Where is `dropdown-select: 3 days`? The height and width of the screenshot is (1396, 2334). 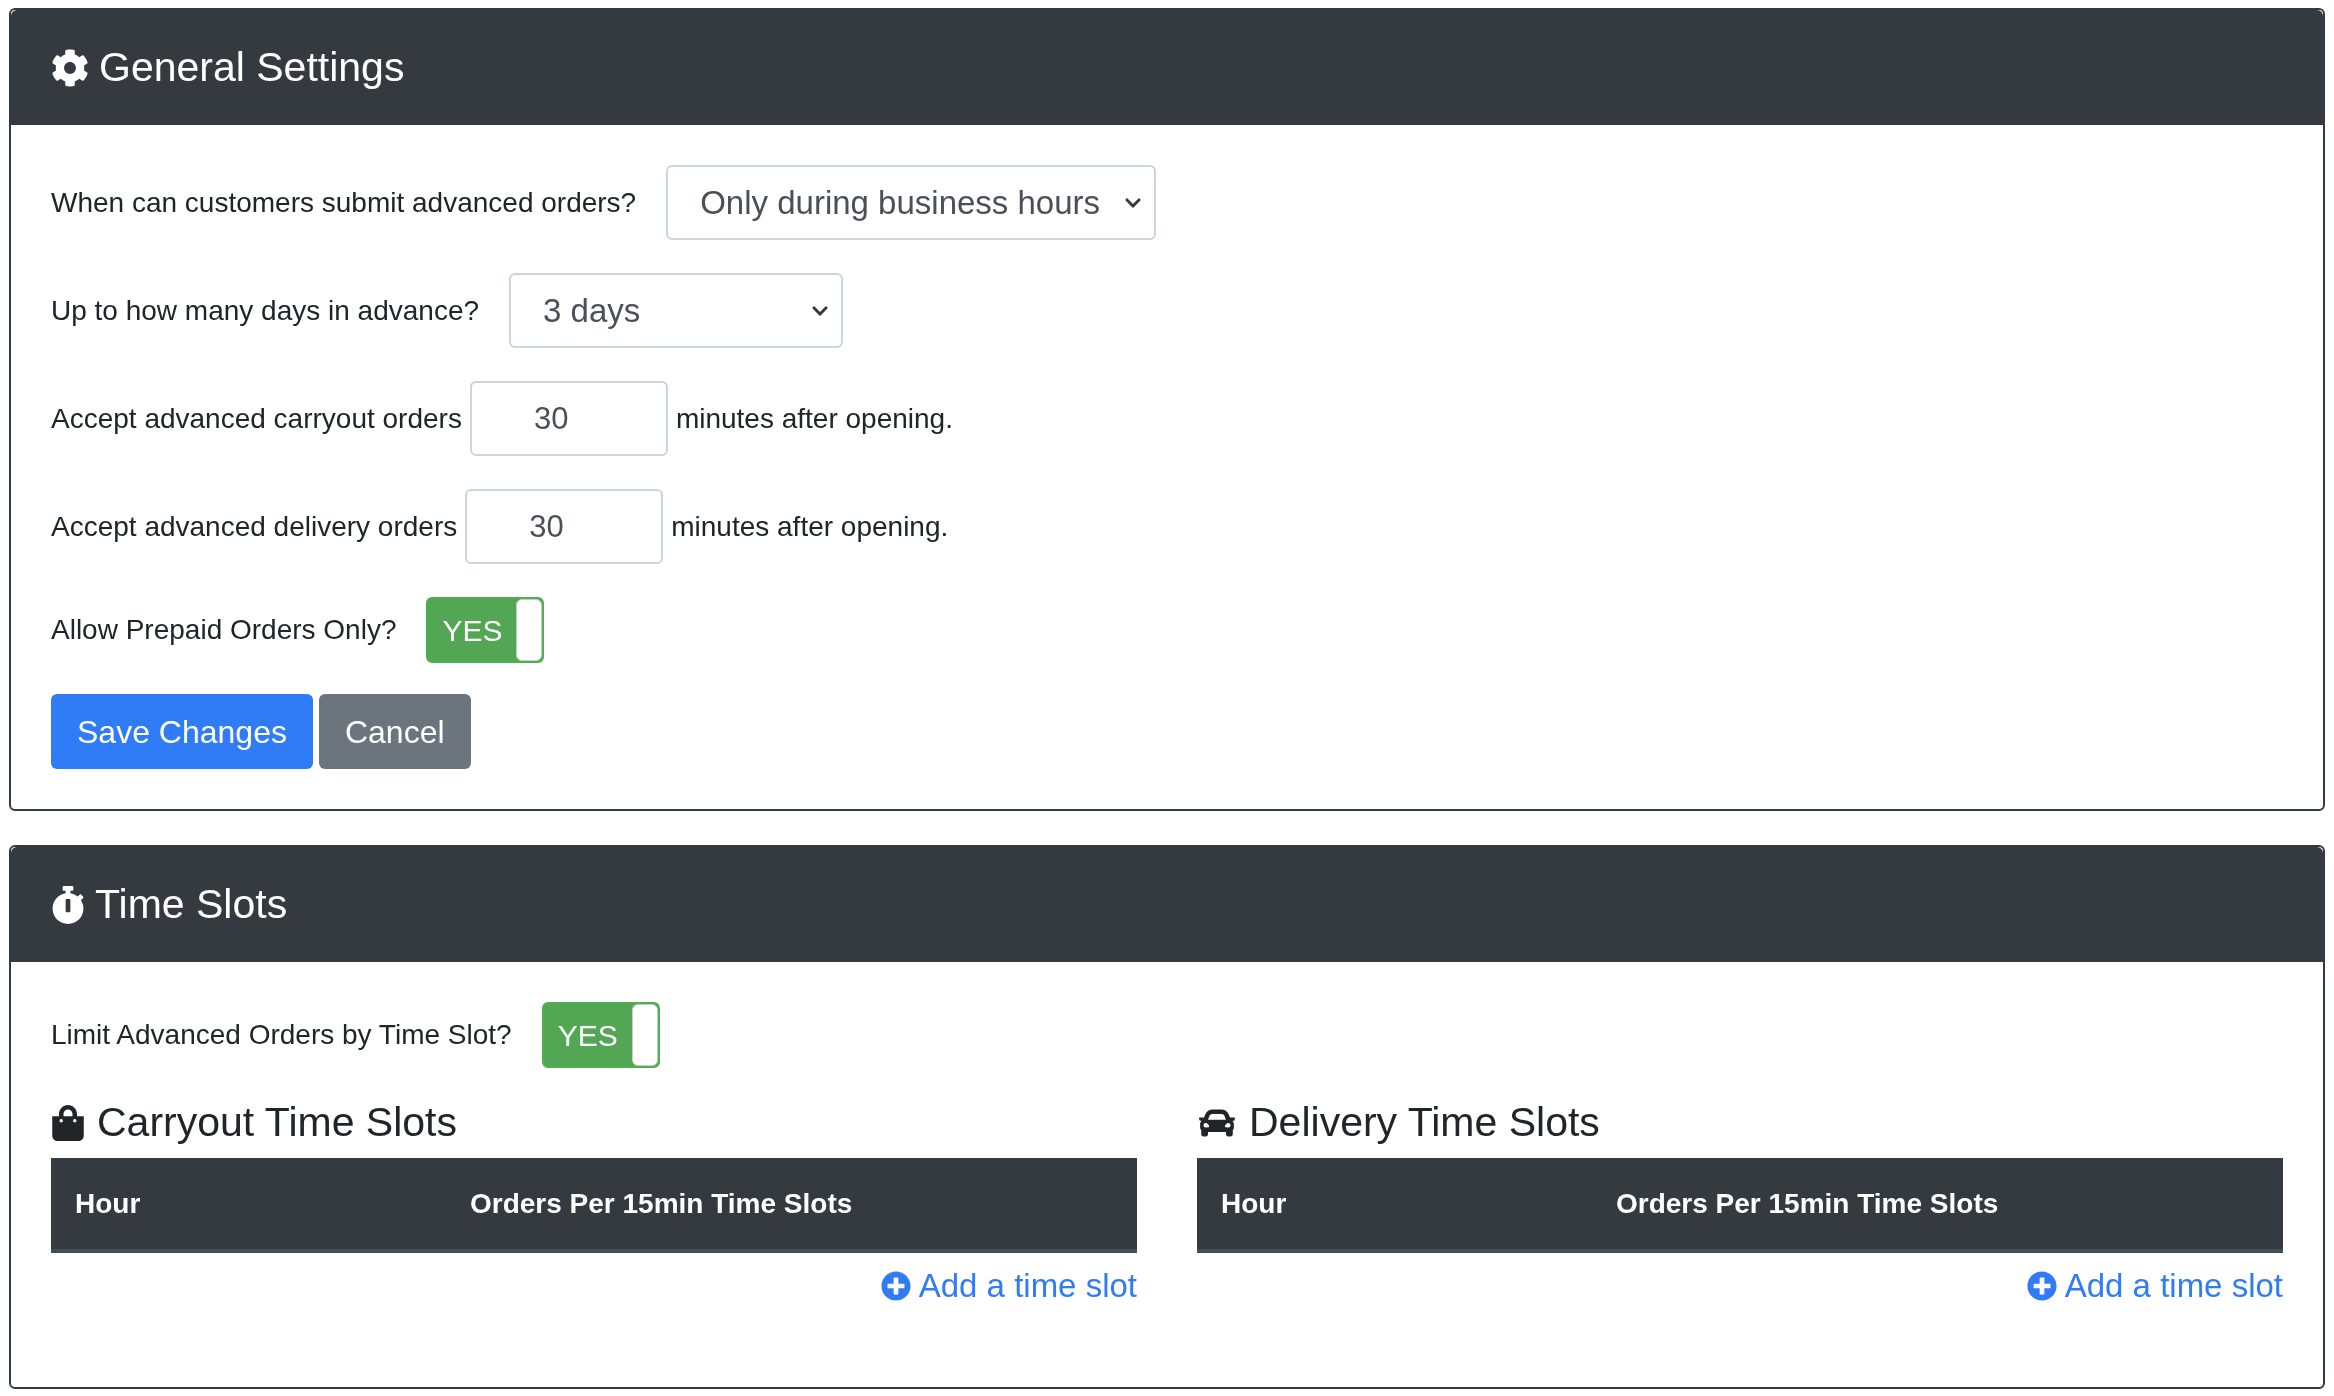 dropdown-select: 3 days is located at coordinates (676, 310).